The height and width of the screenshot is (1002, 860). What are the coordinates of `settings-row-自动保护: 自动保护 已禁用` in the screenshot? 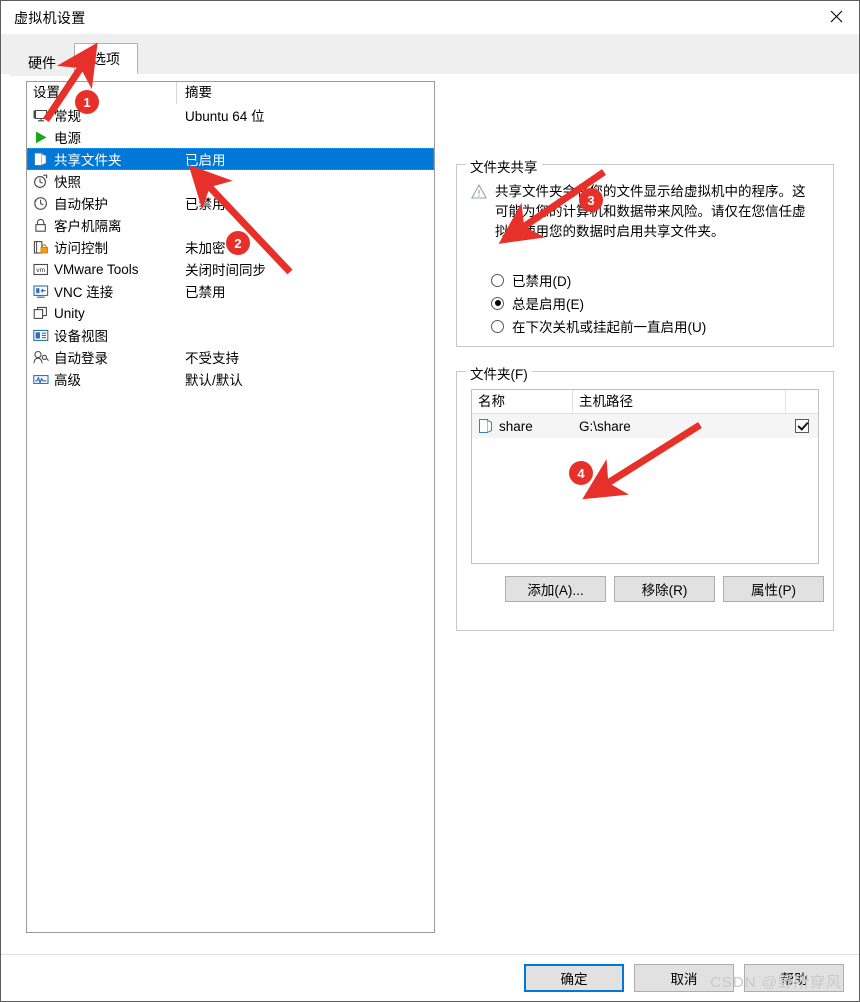 It's located at (230, 203).